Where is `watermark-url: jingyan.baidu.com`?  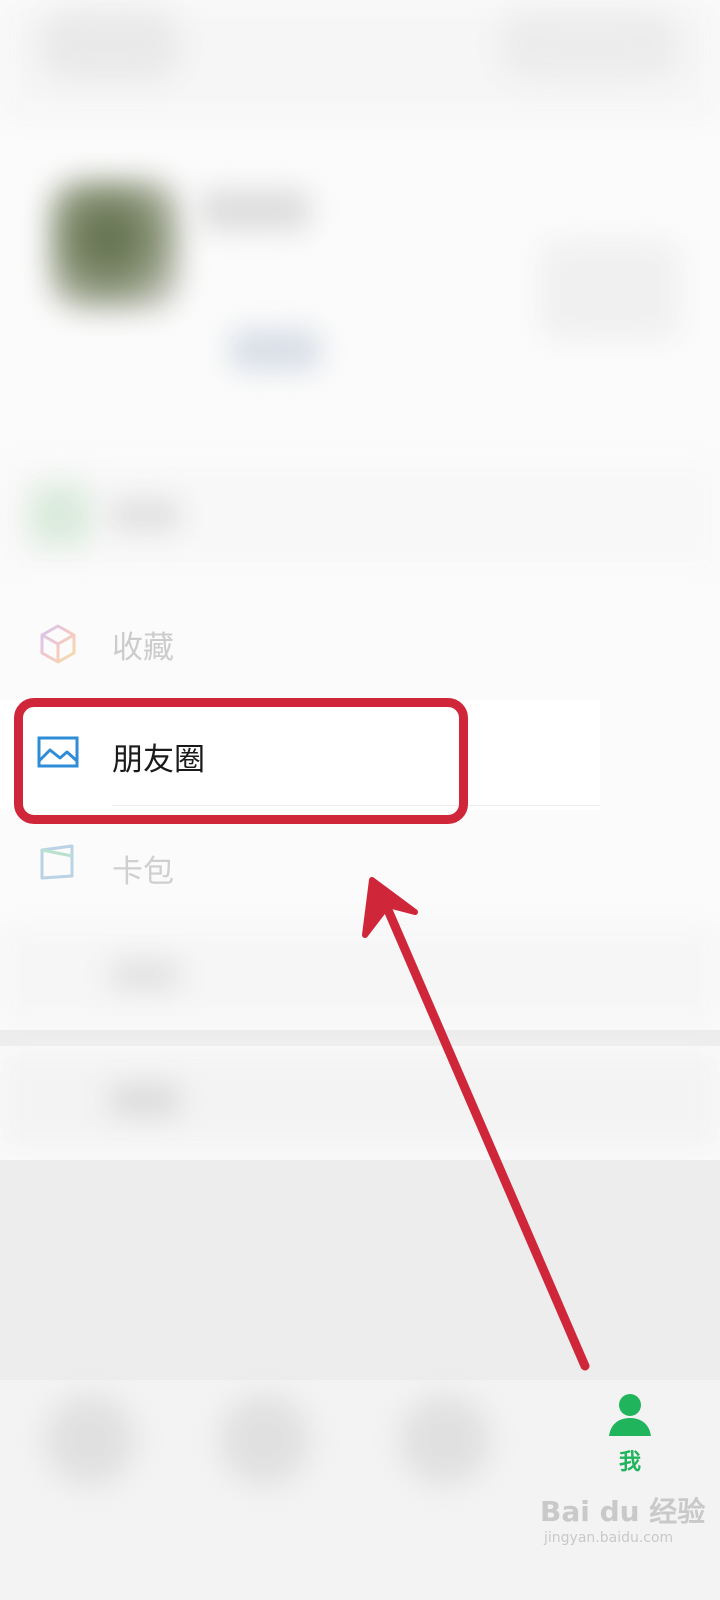 watermark-url: jingyan.baidu.com is located at coordinates (609, 1538).